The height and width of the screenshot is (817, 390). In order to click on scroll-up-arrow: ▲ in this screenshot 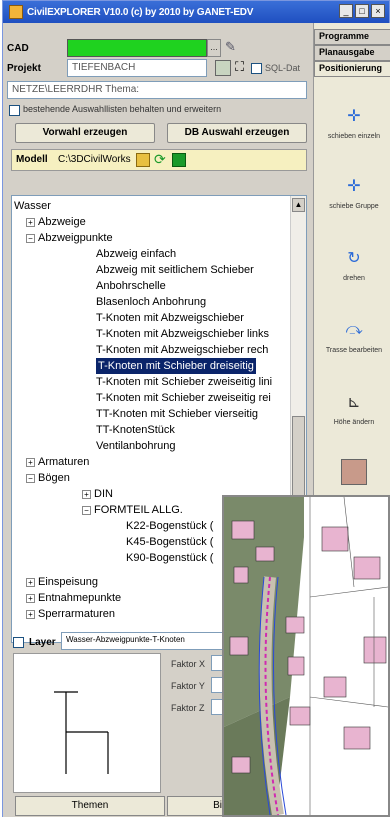, I will do `click(298, 205)`.